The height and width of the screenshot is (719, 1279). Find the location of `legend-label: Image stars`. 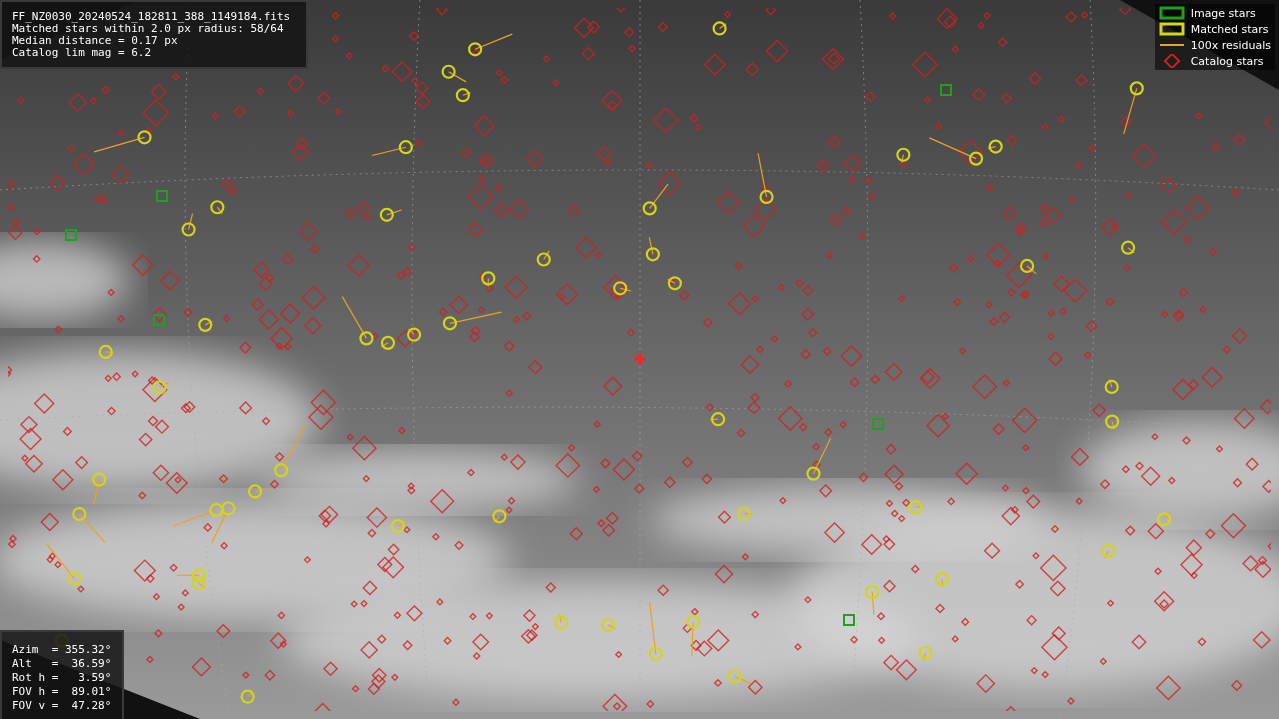

legend-label: Image stars is located at coordinates (1223, 13).